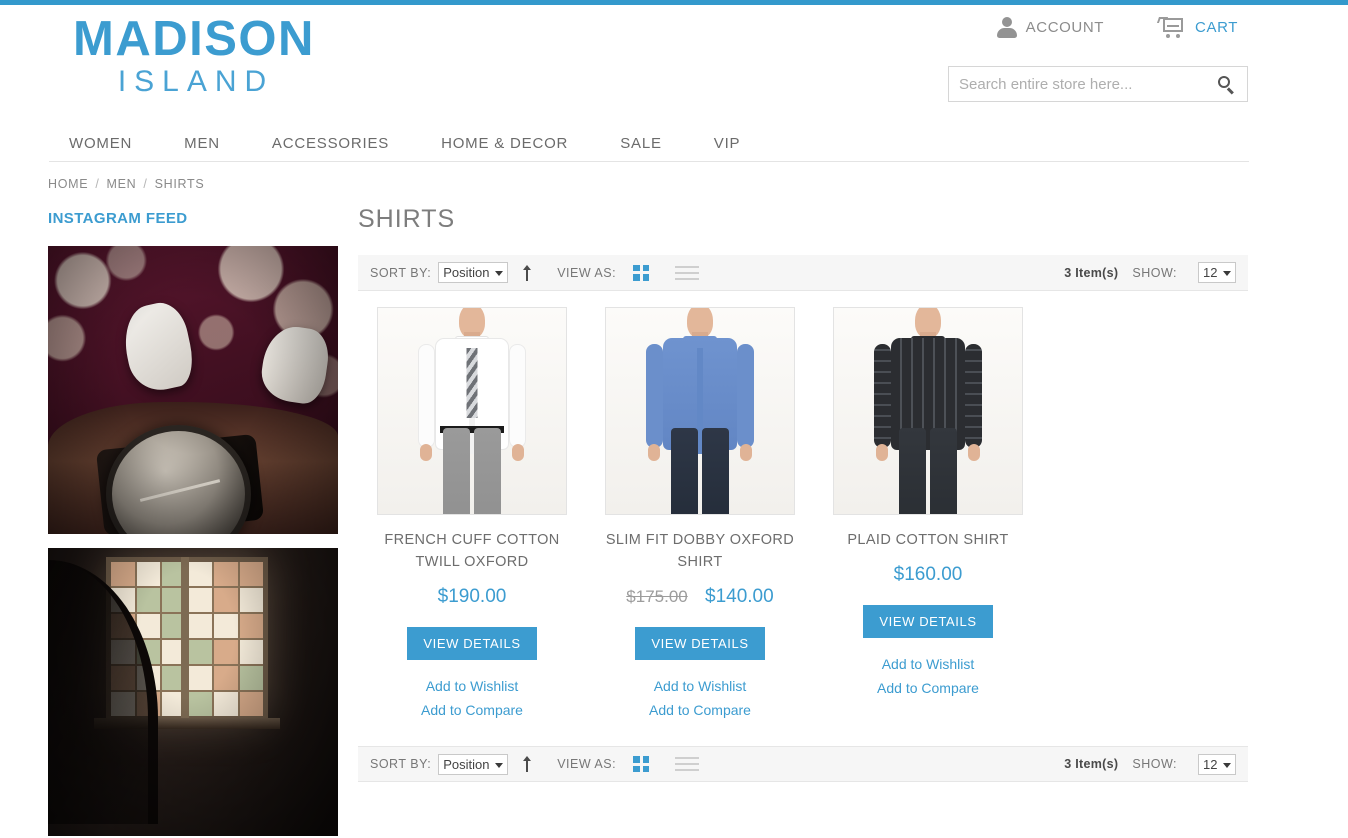 This screenshot has height=838, width=1348. I want to click on nav-item-men: MEN, so click(202, 144).